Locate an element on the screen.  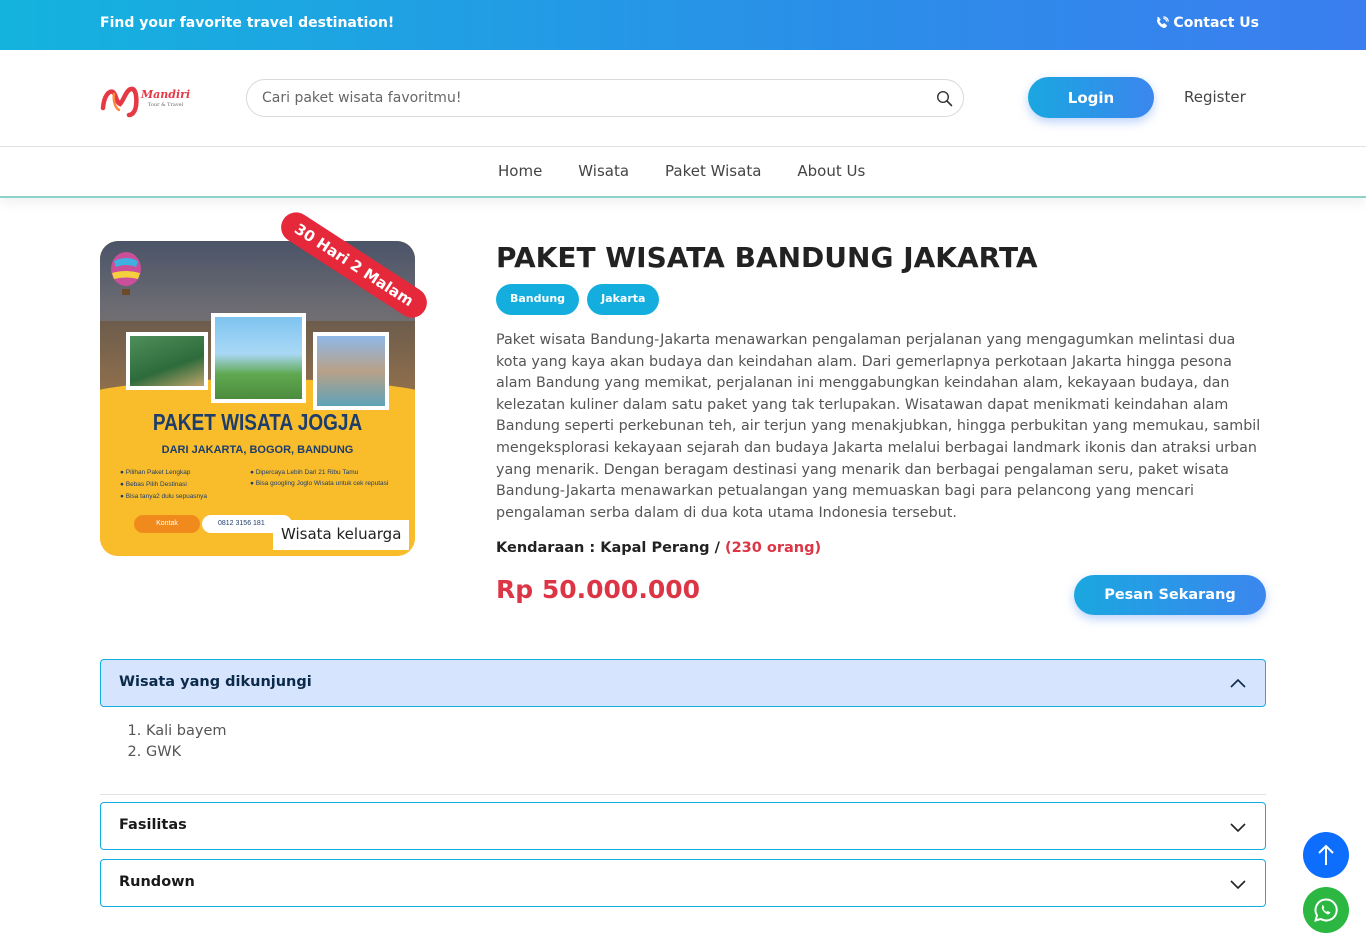
capacity-label: (230 orang) is located at coordinates (773, 548).